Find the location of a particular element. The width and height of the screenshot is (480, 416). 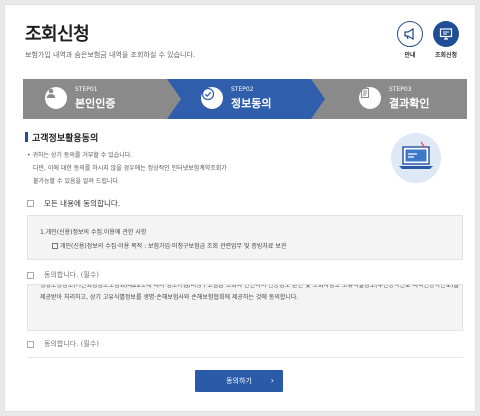

guide-button: 안내 is located at coordinates (410, 40).